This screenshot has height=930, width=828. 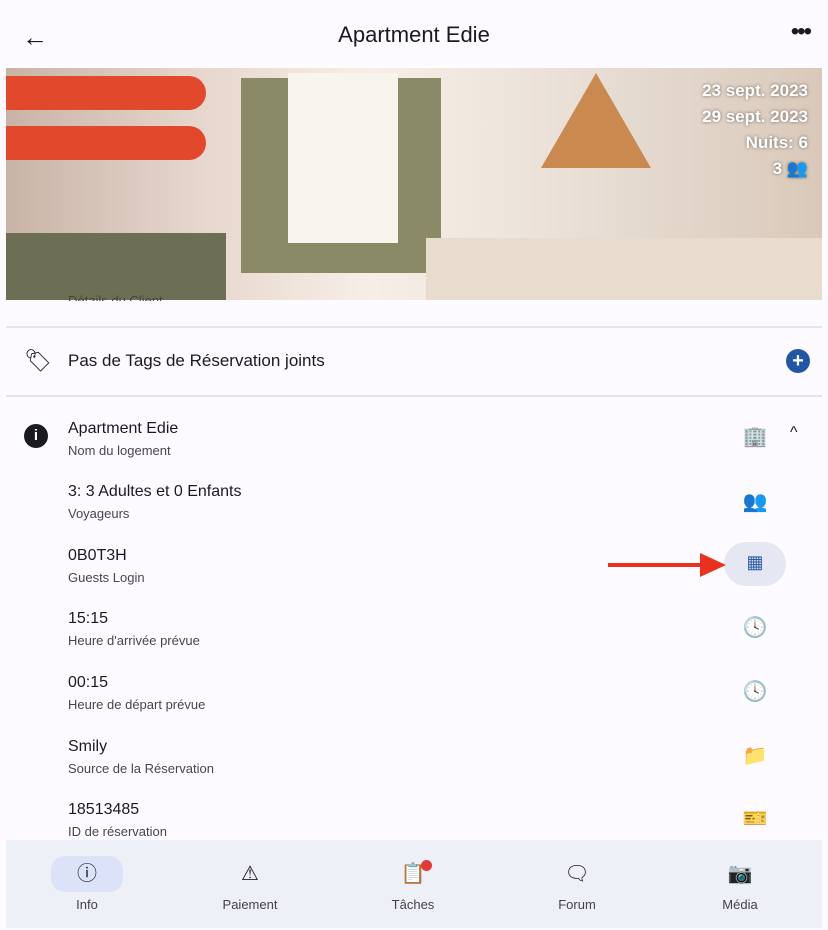 What do you see at coordinates (577, 874) in the screenshot?
I see `chat-icon: 🗨` at bounding box center [577, 874].